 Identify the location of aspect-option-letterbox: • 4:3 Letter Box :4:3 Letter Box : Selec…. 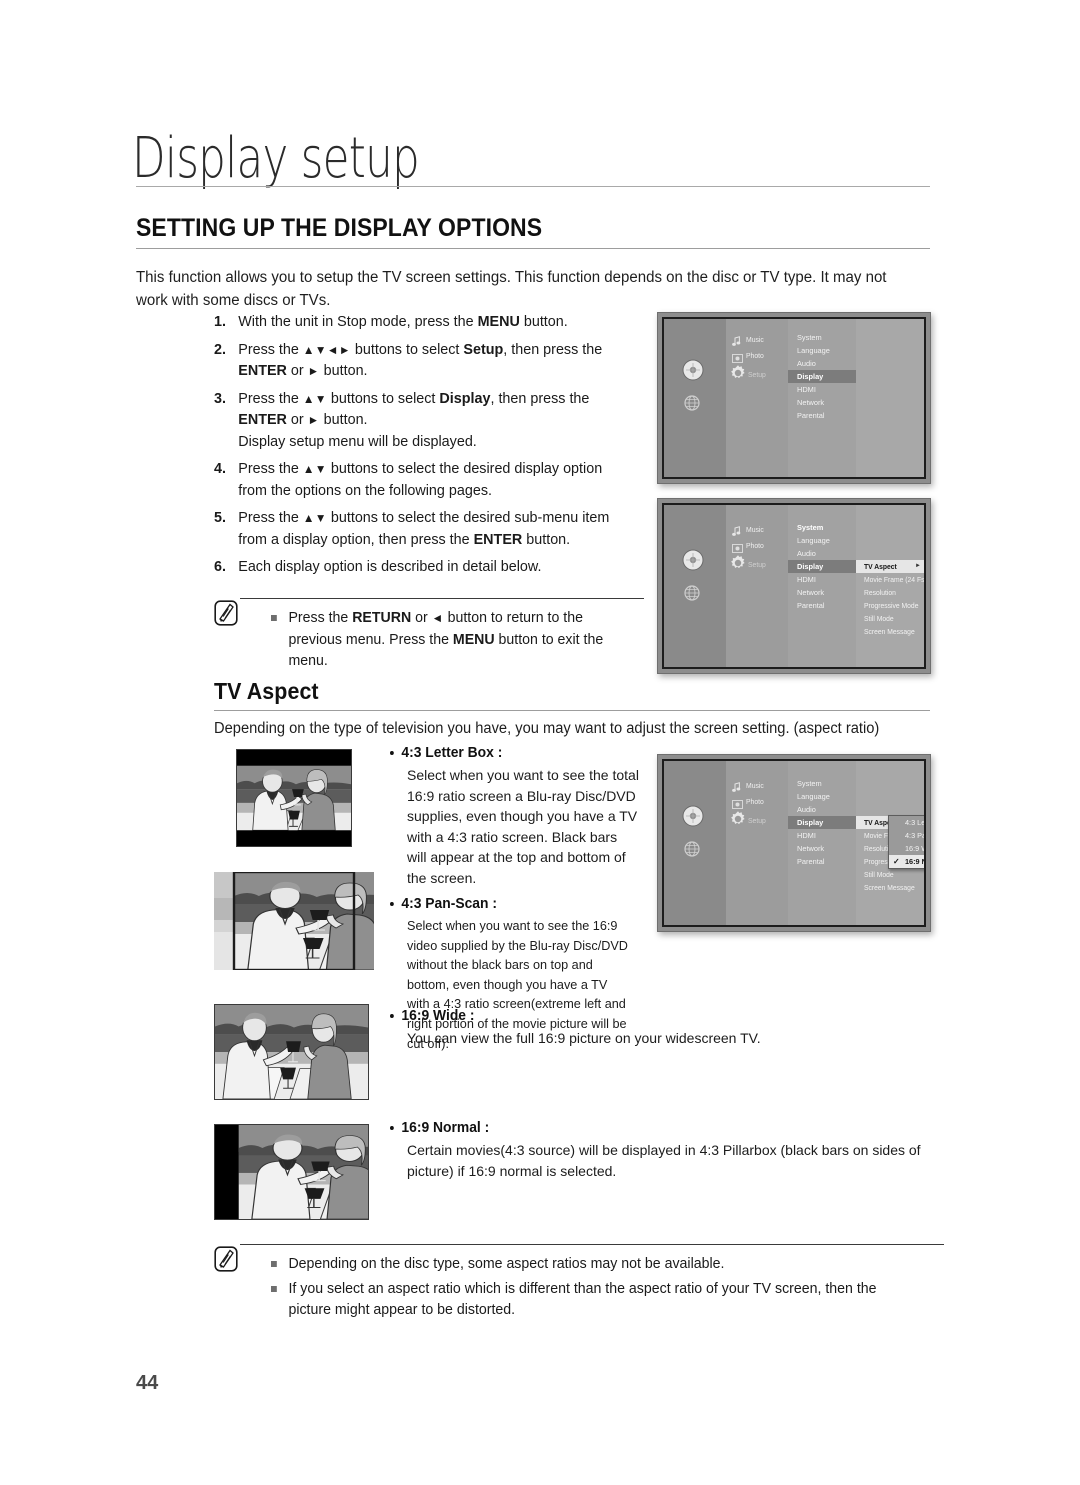
(515, 816).